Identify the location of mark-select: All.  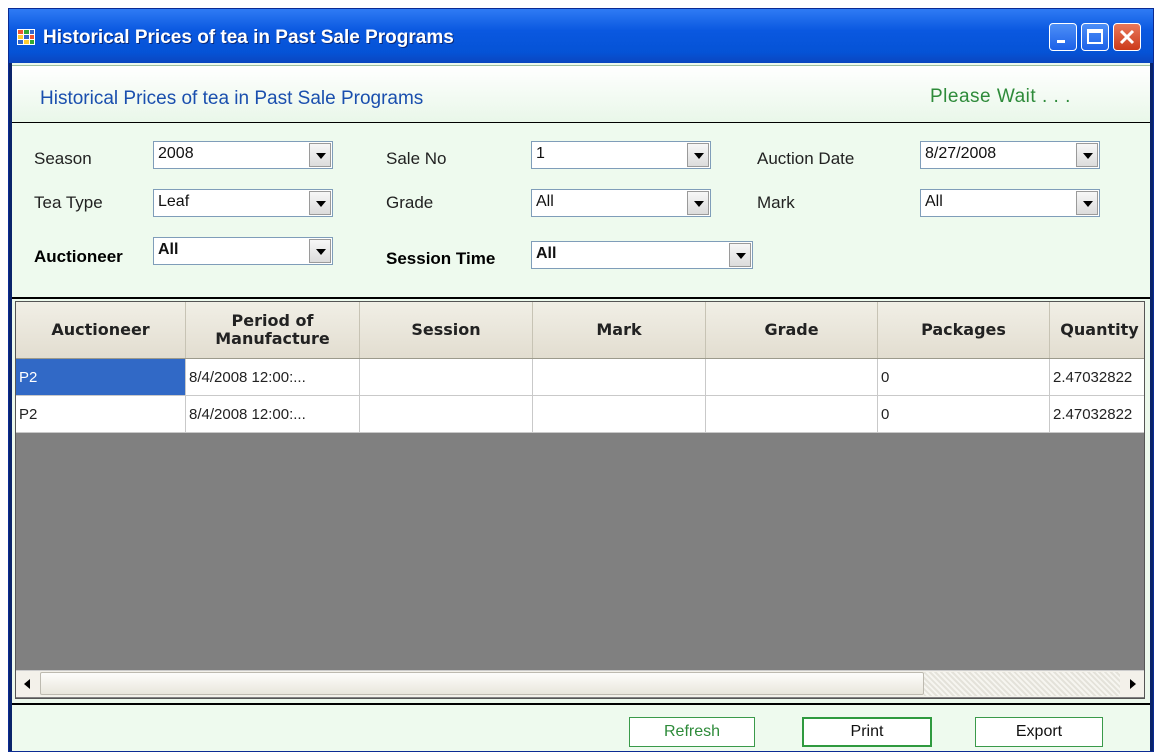
(1010, 203).